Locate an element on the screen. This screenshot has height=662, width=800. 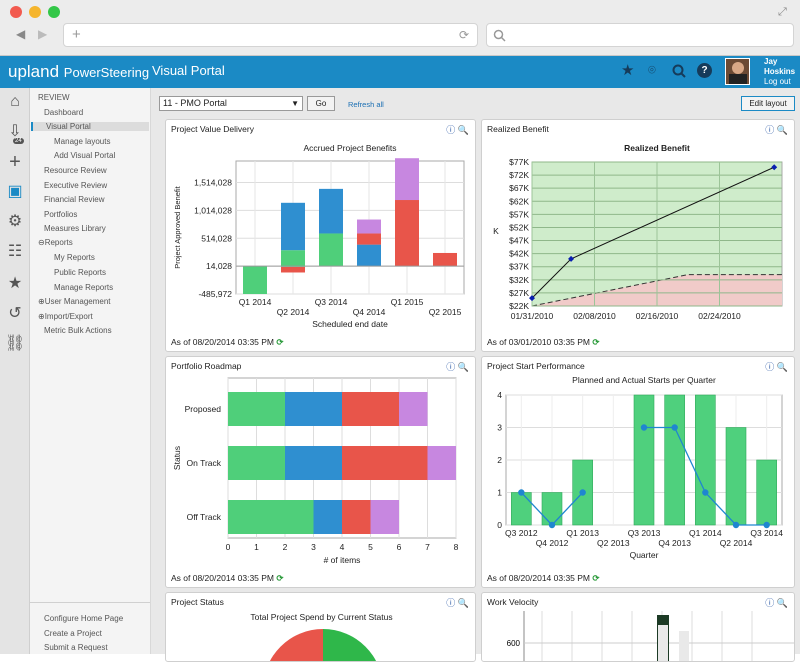
x-tick-label: Q1 2013 is located at coordinates (582, 533).